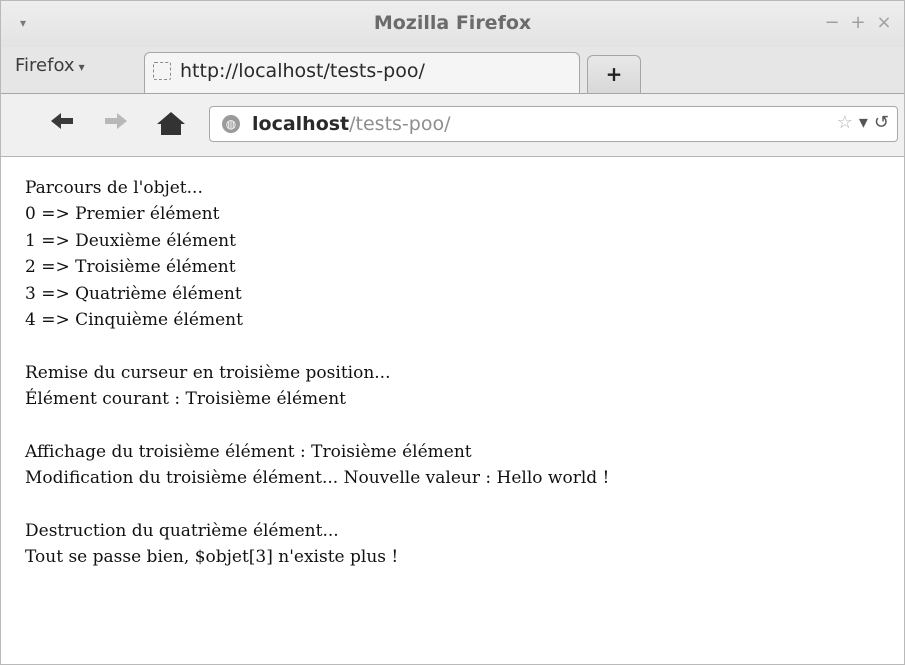 The image size is (905, 665). I want to click on url-host: localhost, so click(301, 124).